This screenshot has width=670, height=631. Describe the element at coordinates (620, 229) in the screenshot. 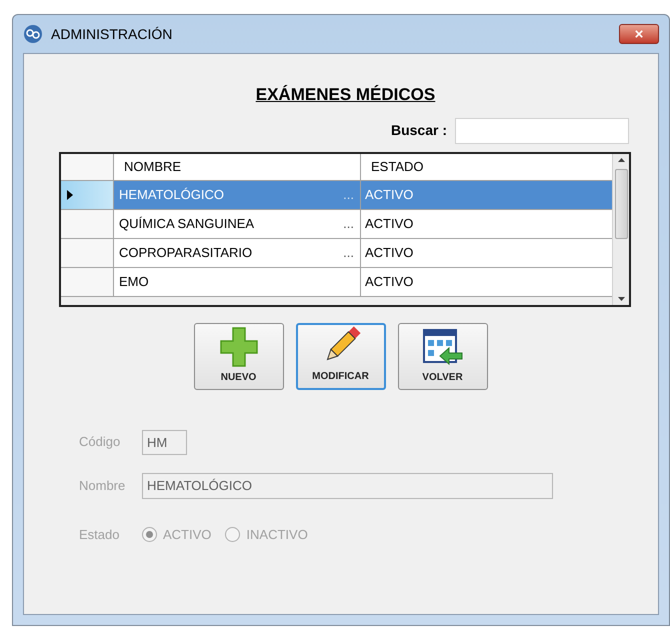

I see `scrollbar` at that location.